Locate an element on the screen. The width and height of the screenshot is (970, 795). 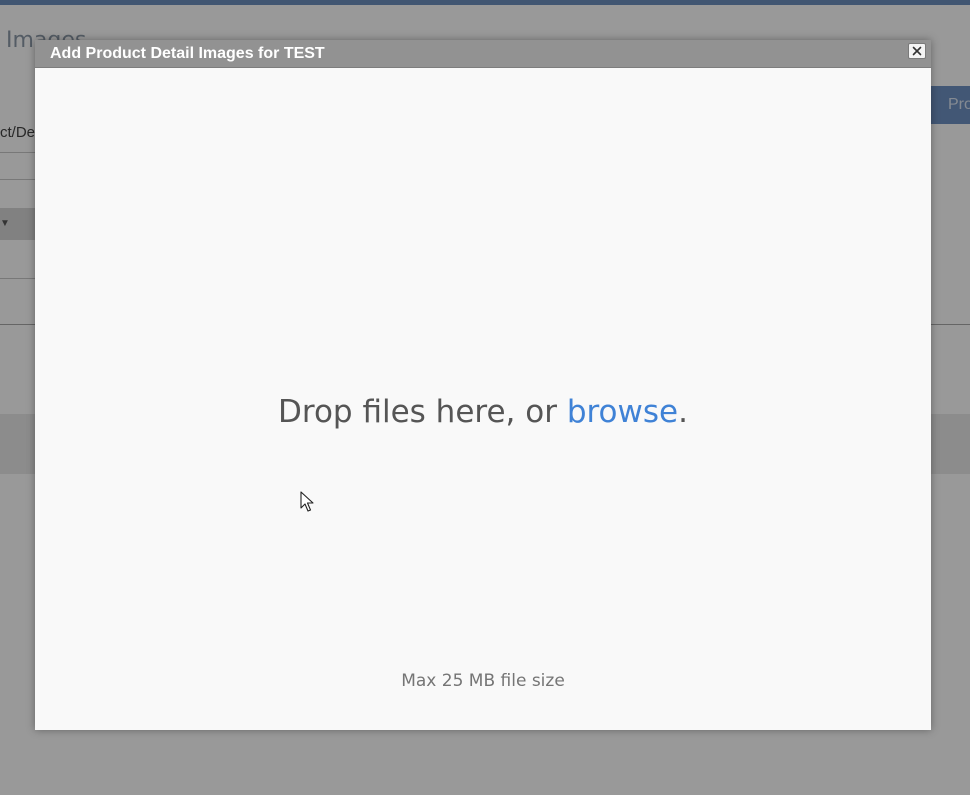
browse-link: browse is located at coordinates (622, 412).